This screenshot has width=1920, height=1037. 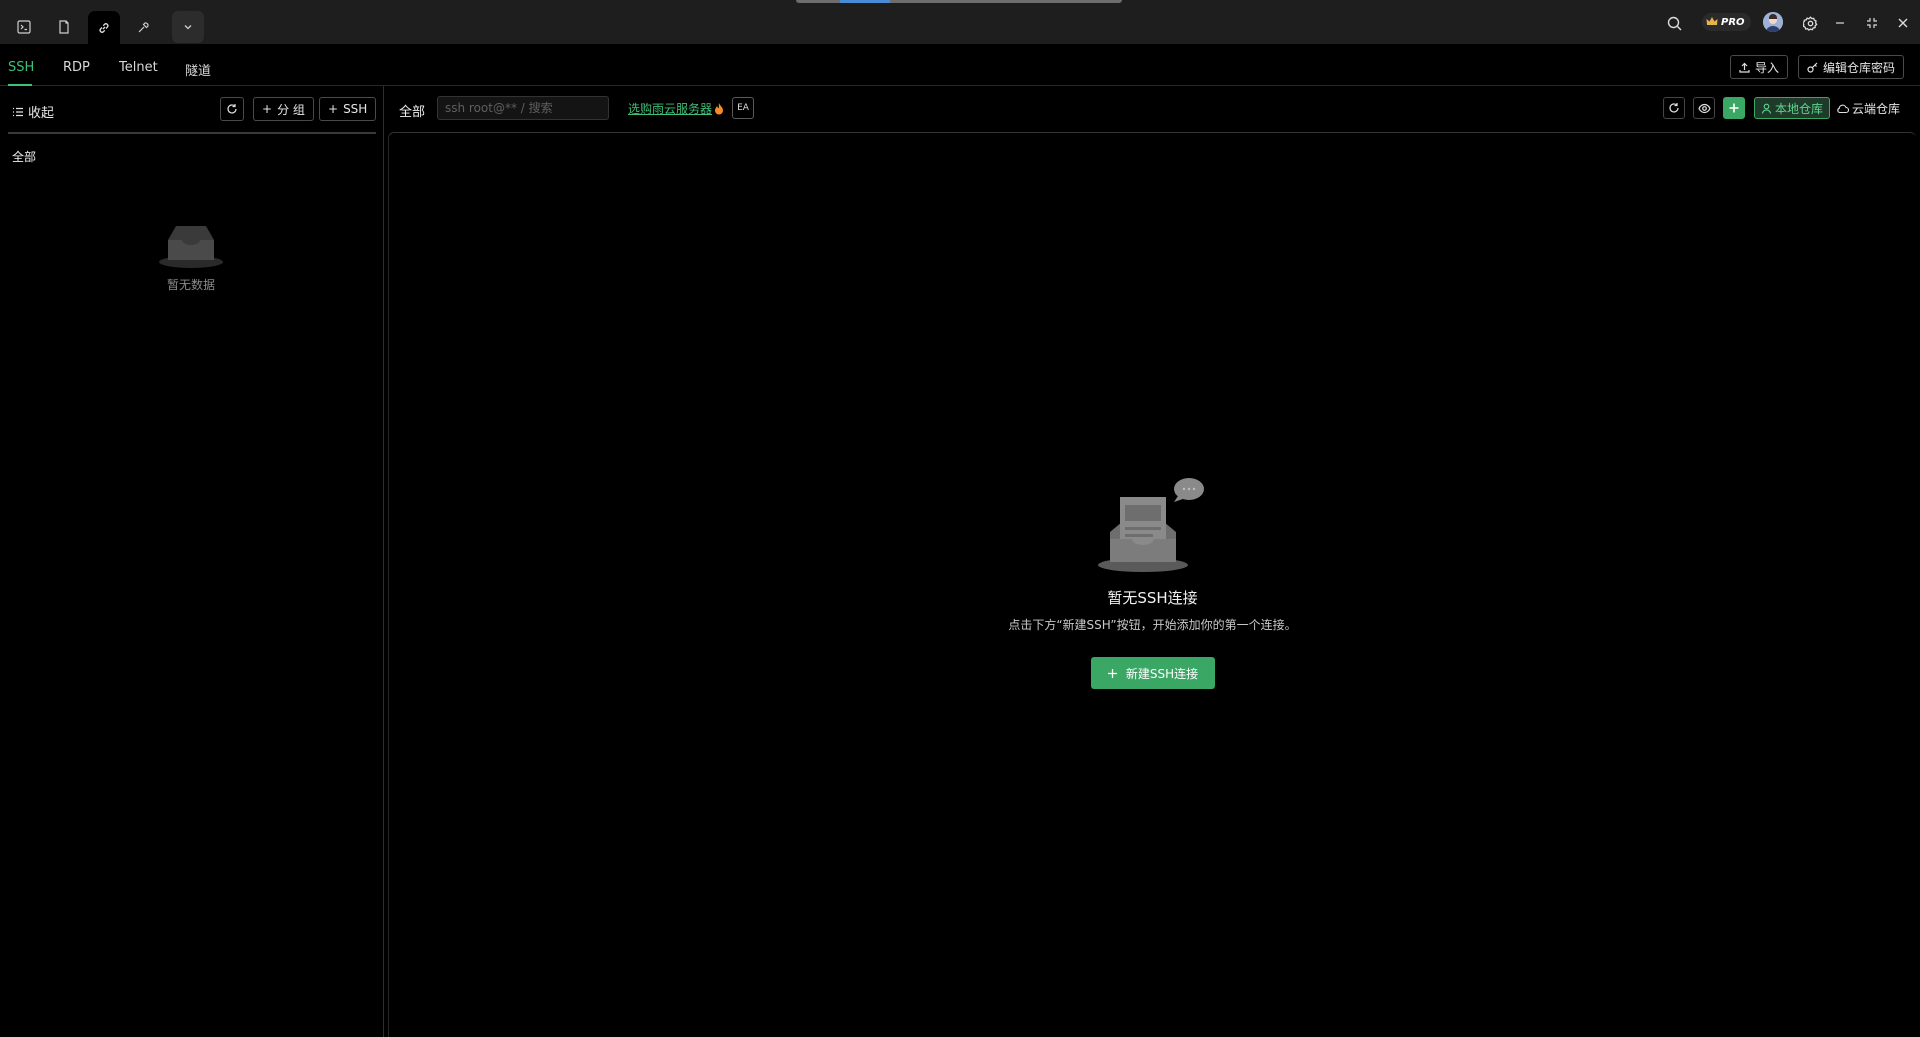 What do you see at coordinates (18, 111) in the screenshot?
I see `list-icon` at bounding box center [18, 111].